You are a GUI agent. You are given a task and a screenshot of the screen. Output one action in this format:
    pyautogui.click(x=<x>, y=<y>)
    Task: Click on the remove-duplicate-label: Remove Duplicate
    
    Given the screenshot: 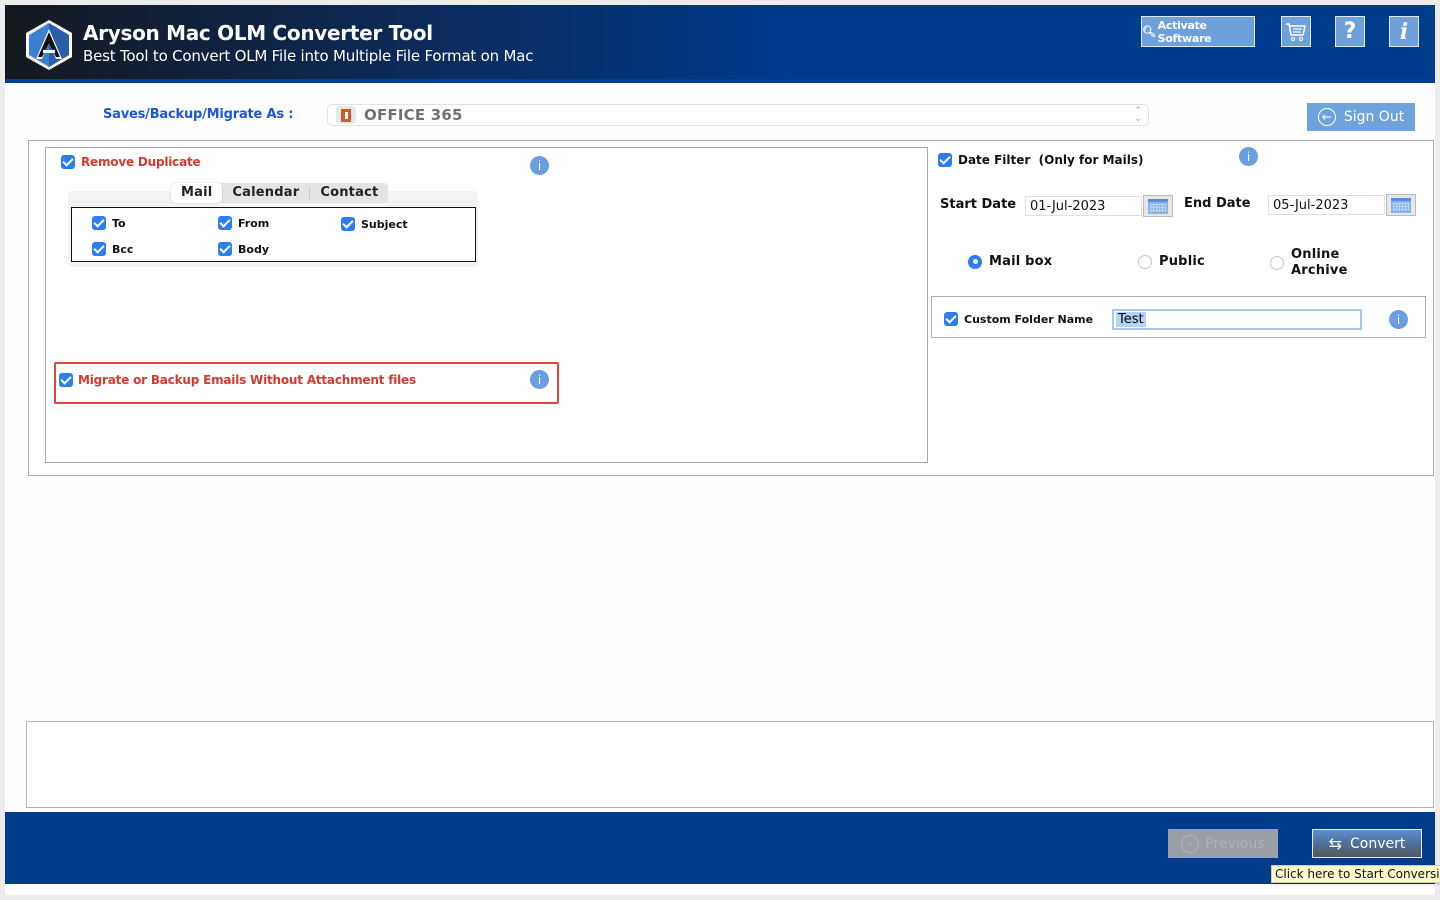 What is the action you would take?
    pyautogui.click(x=141, y=162)
    